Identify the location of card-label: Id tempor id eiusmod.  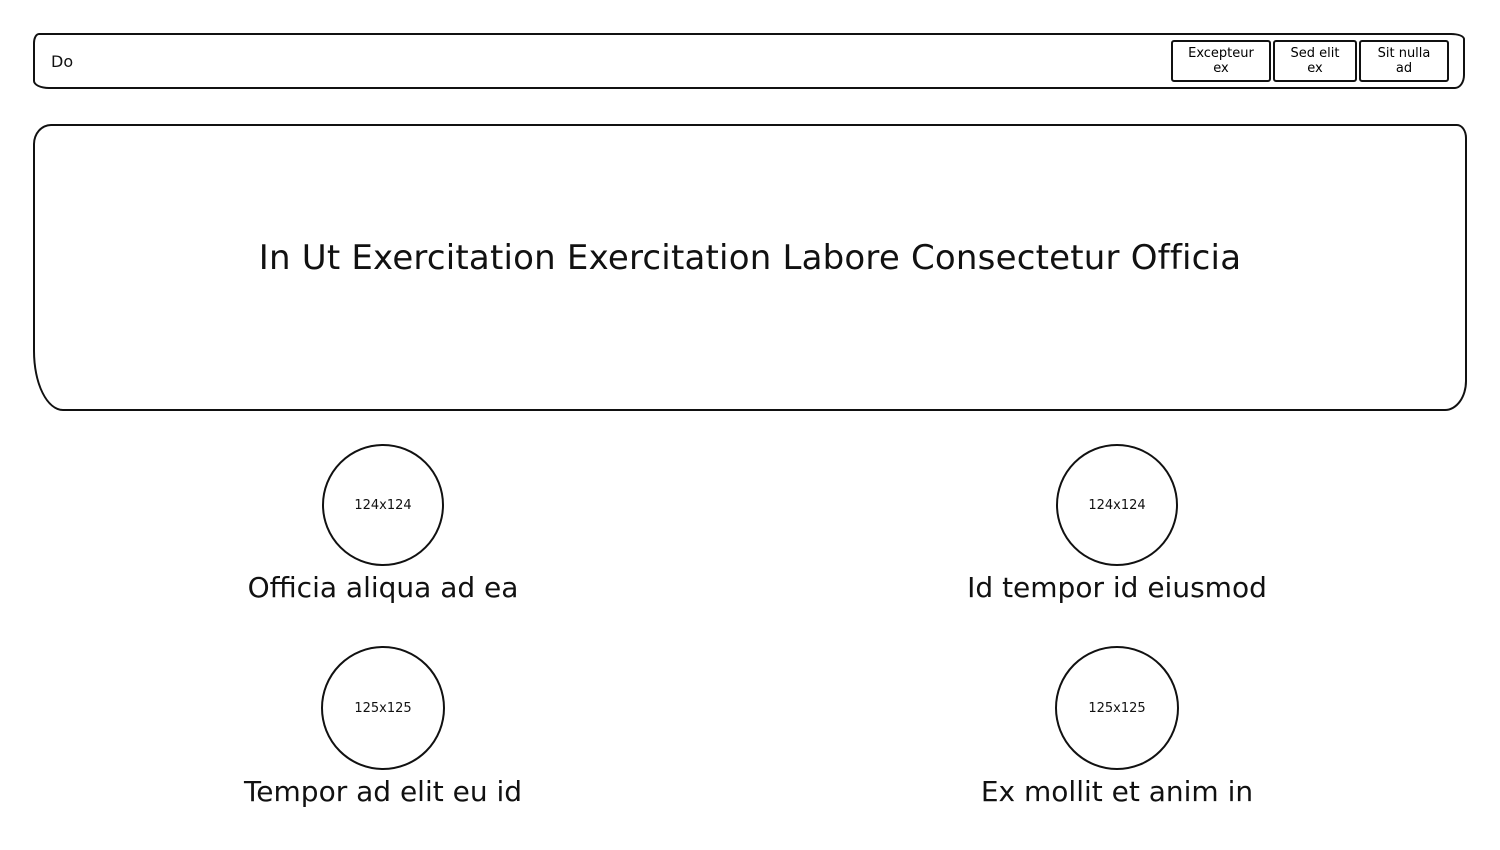
(1117, 587).